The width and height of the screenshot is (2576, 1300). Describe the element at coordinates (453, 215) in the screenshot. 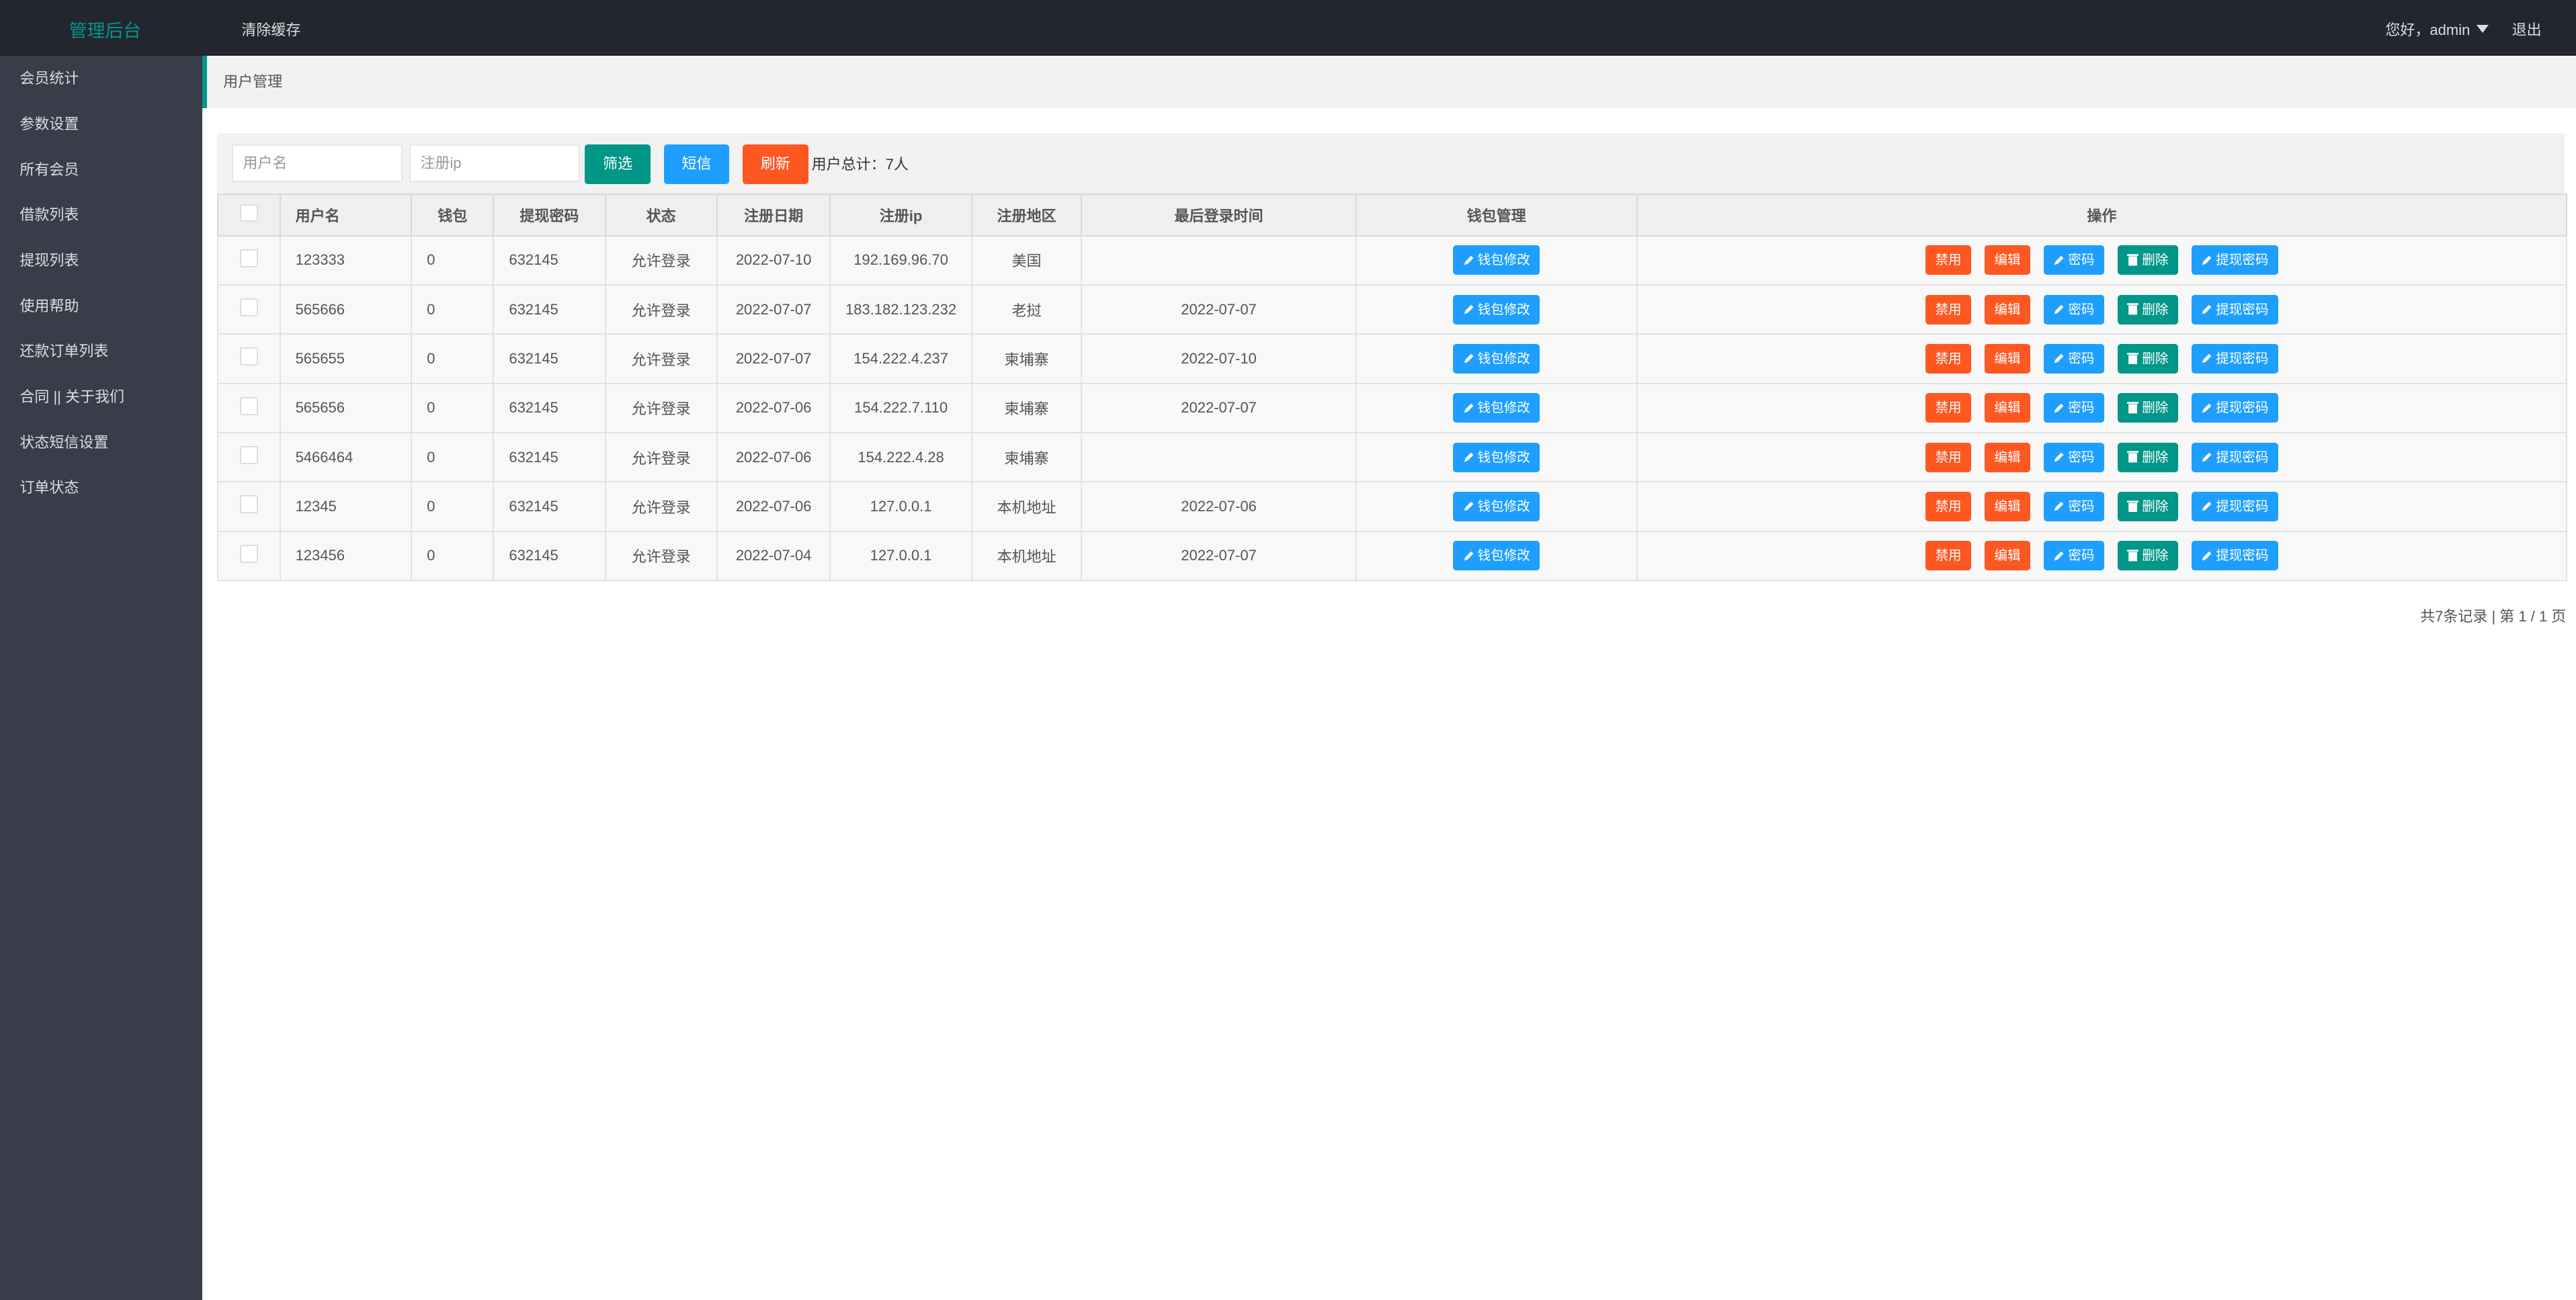

I see `column-header: 钱包` at that location.